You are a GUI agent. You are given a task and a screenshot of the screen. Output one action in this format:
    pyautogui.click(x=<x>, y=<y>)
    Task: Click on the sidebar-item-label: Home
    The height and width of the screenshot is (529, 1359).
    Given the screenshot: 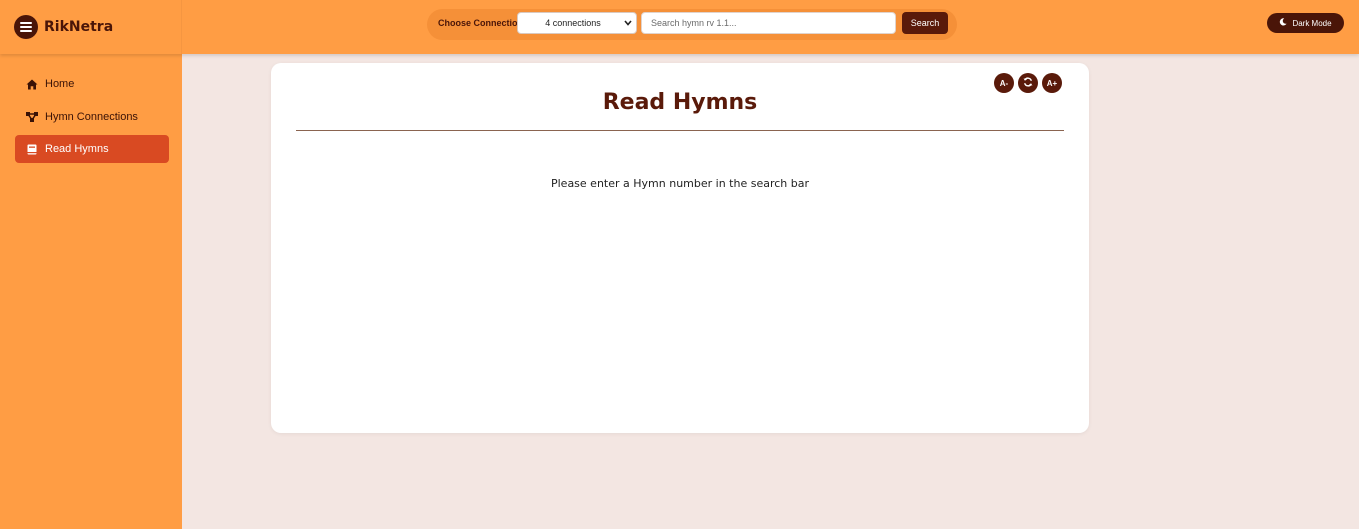 What is the action you would take?
    pyautogui.click(x=60, y=84)
    